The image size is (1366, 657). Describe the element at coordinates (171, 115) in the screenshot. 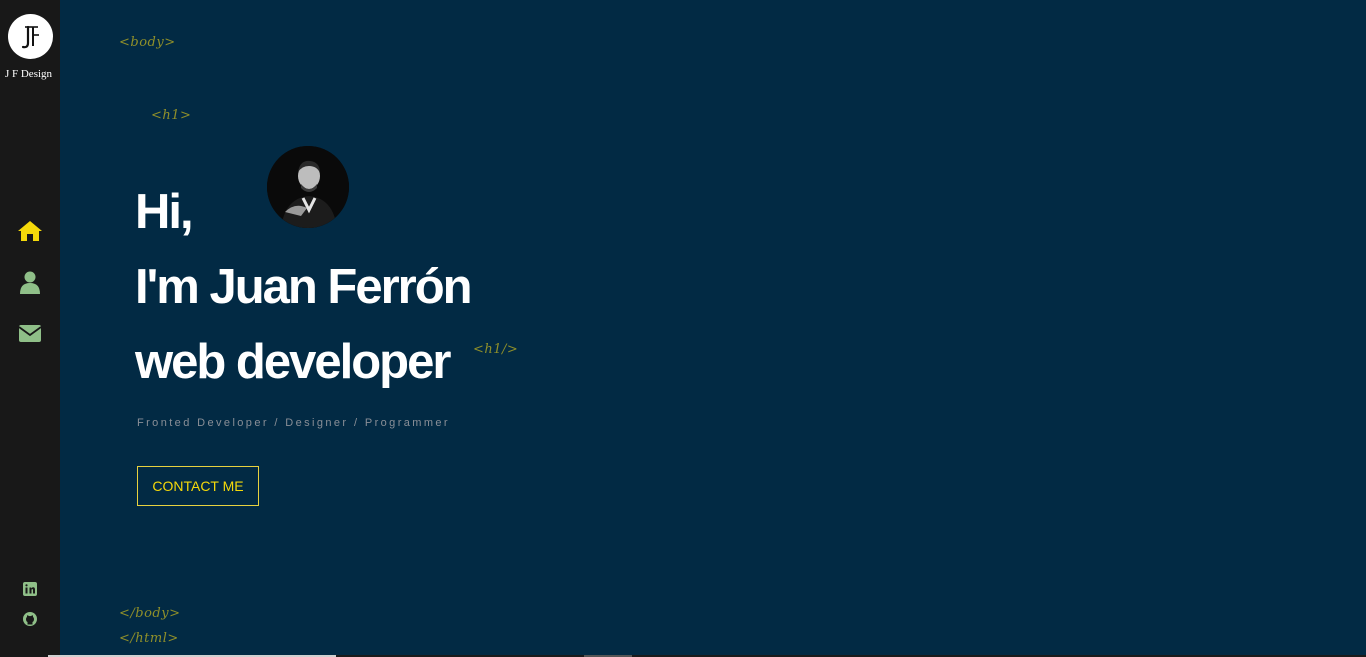

I see `h1-open-tag: <h1>` at that location.